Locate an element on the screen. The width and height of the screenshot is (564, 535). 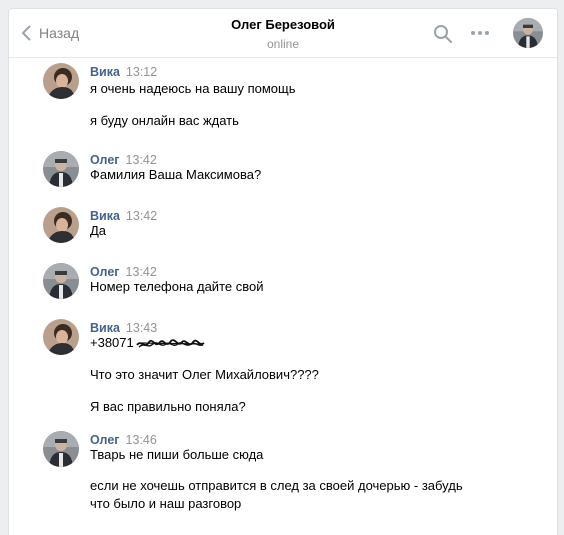
more-button is located at coordinates (480, 35).